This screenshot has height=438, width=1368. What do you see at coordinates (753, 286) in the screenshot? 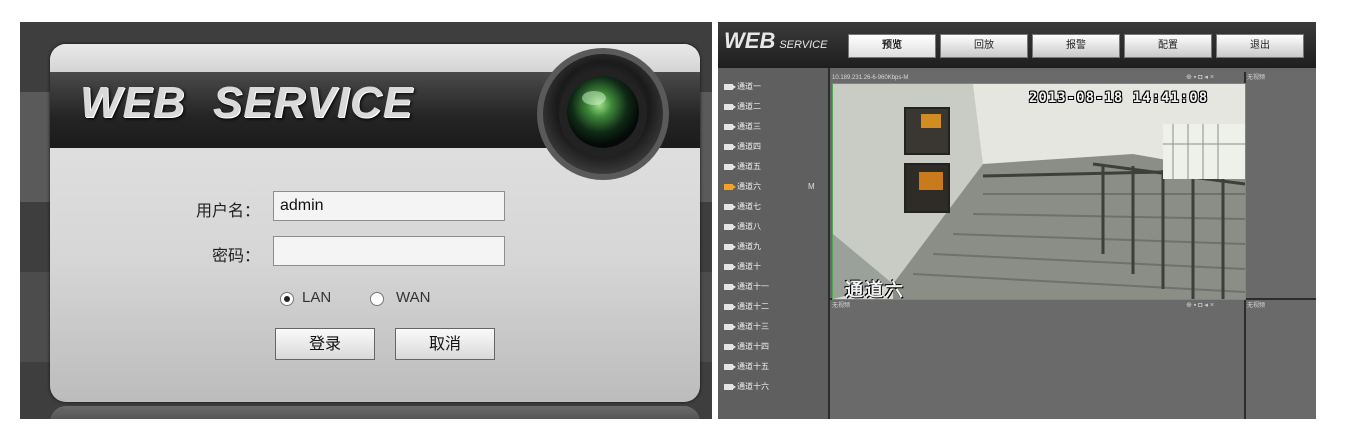
I see `channel-label: 通道十一` at bounding box center [753, 286].